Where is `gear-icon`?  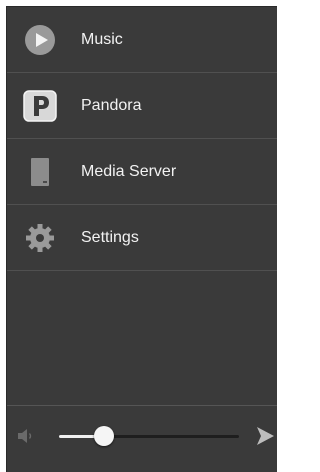
gear-icon is located at coordinates (40, 238).